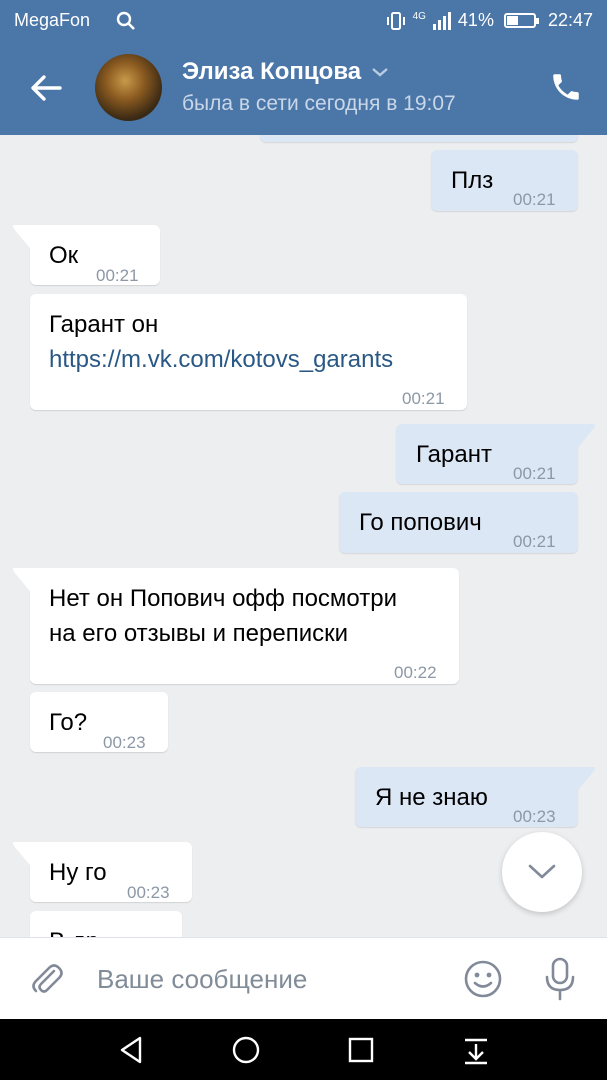 Image resolution: width=607 pixels, height=1080 pixels. Describe the element at coordinates (560, 979) in the screenshot. I see `mic-icon` at that location.